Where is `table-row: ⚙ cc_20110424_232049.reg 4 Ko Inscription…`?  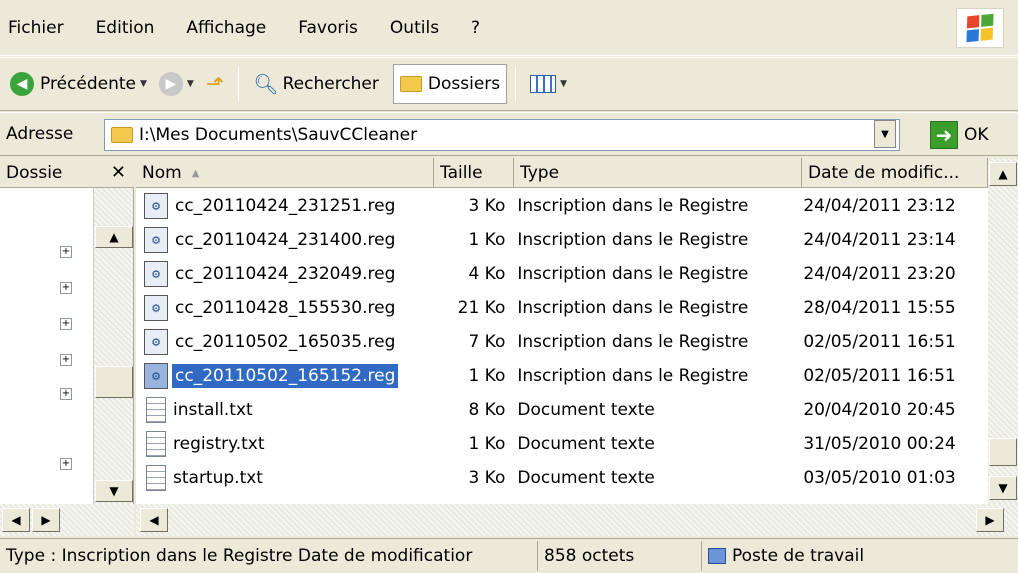 table-row: ⚙ cc_20110424_232049.reg 4 Ko Inscription… is located at coordinates (561, 274).